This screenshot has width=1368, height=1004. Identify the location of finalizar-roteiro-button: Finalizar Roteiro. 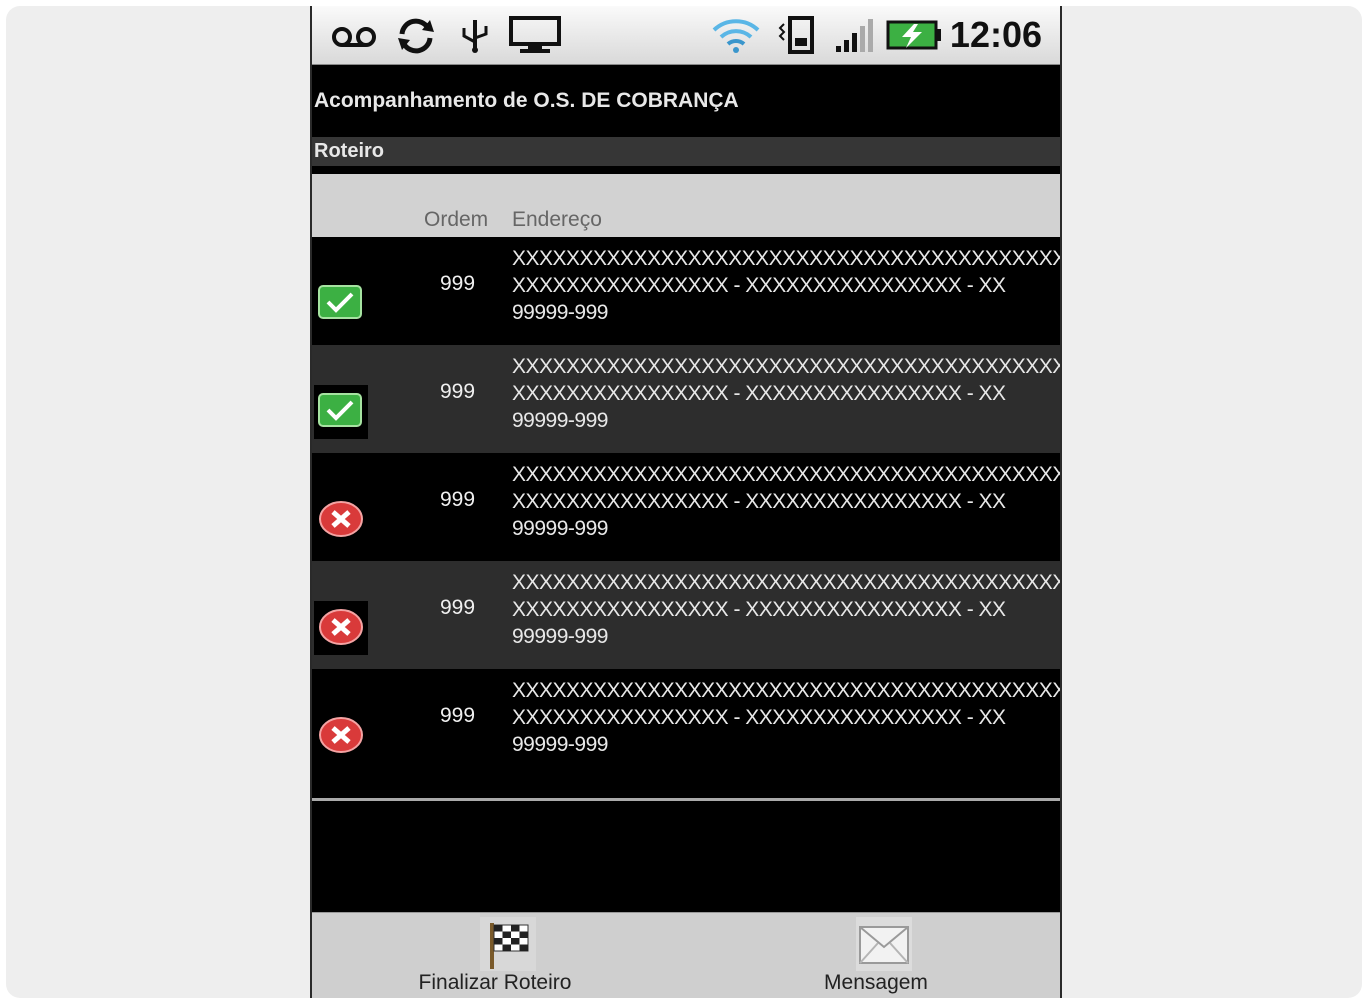
(500, 955).